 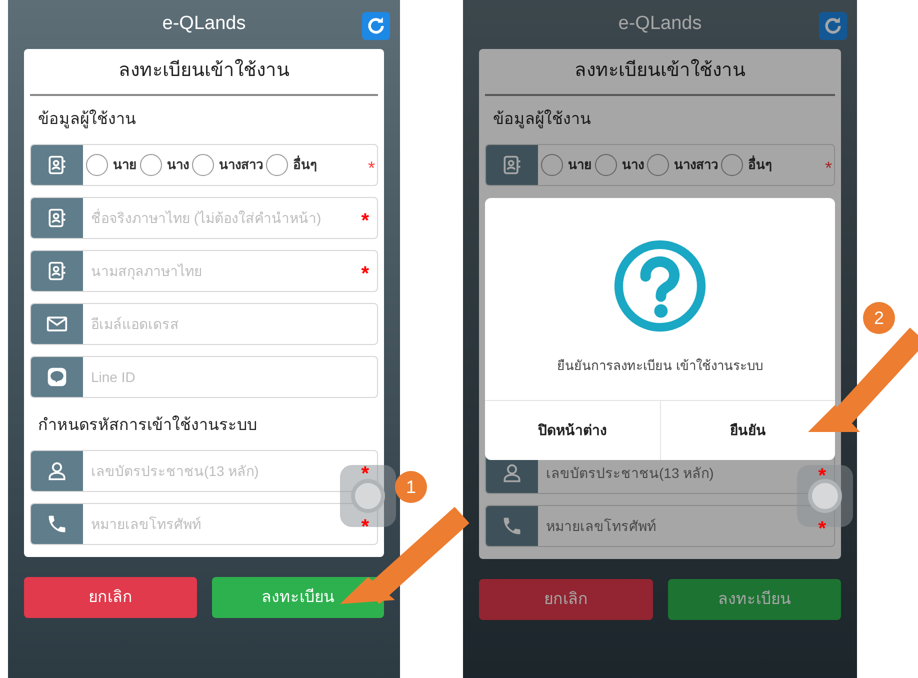 I want to click on text-input-field: Line ID, so click(x=205, y=377).